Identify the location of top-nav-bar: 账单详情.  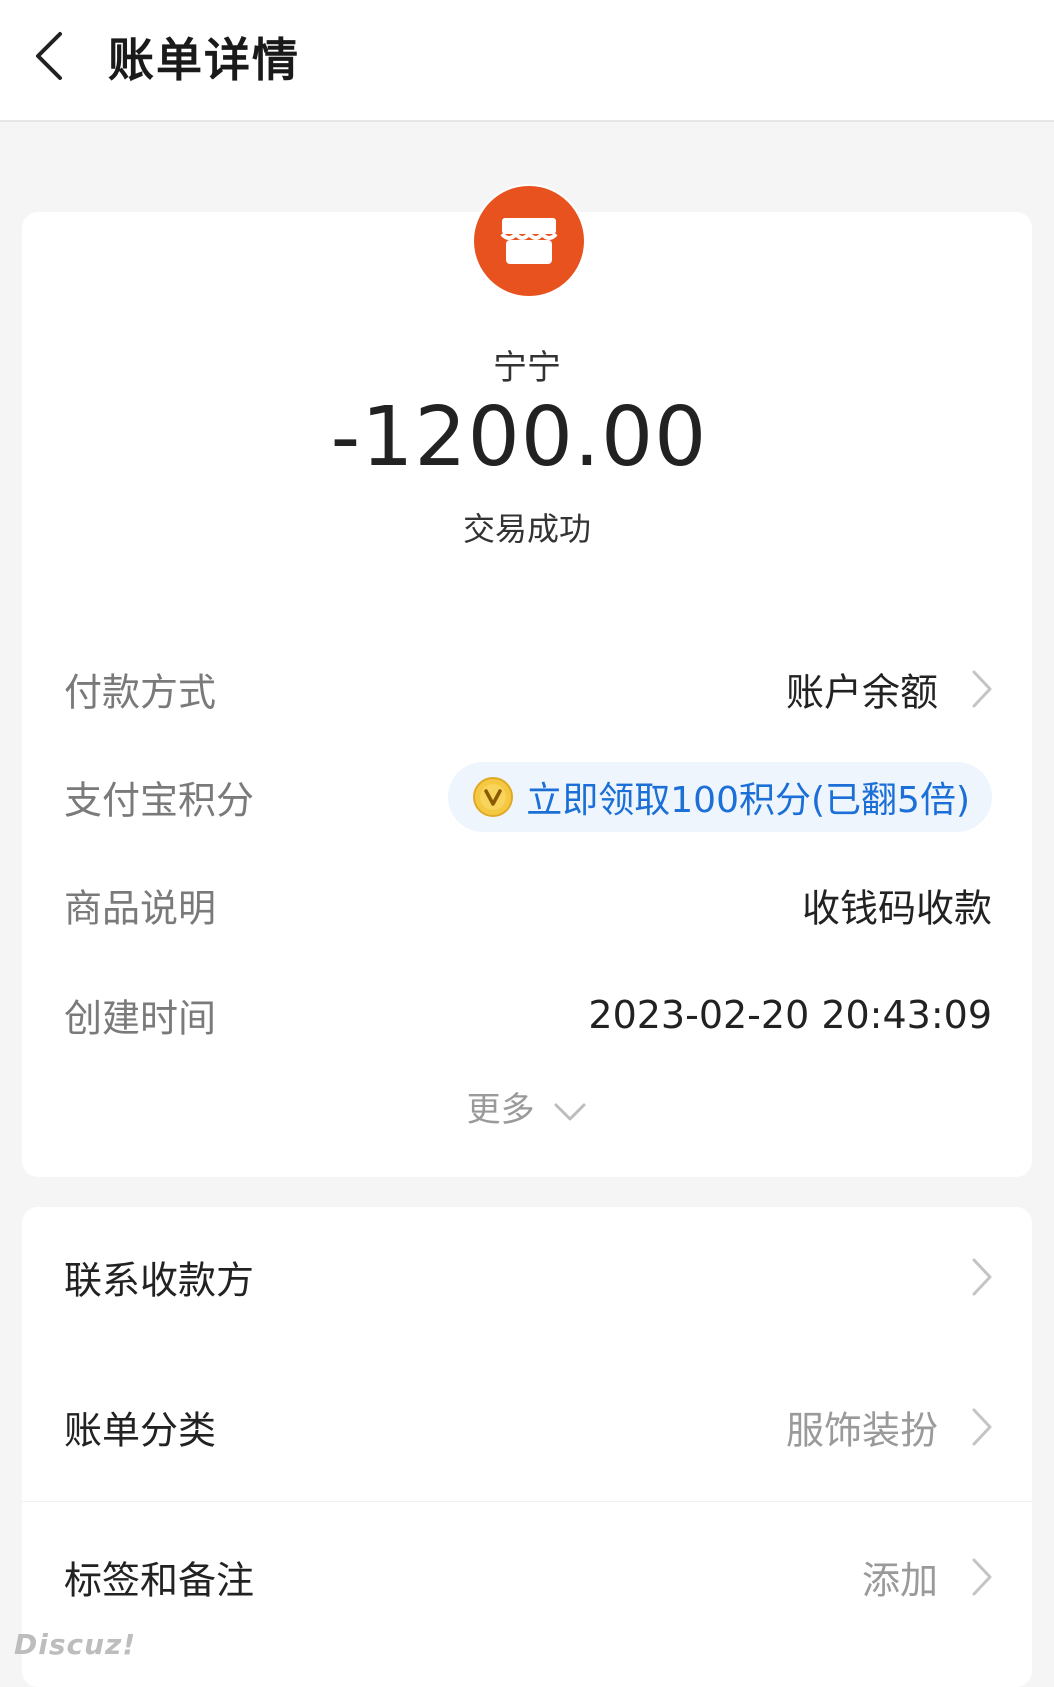
(527, 61).